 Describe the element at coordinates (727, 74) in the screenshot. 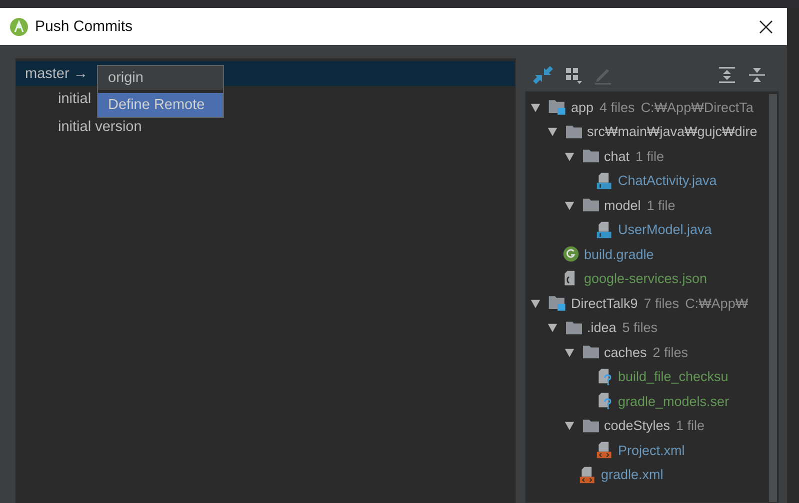

I see `expand-all-icon` at that location.